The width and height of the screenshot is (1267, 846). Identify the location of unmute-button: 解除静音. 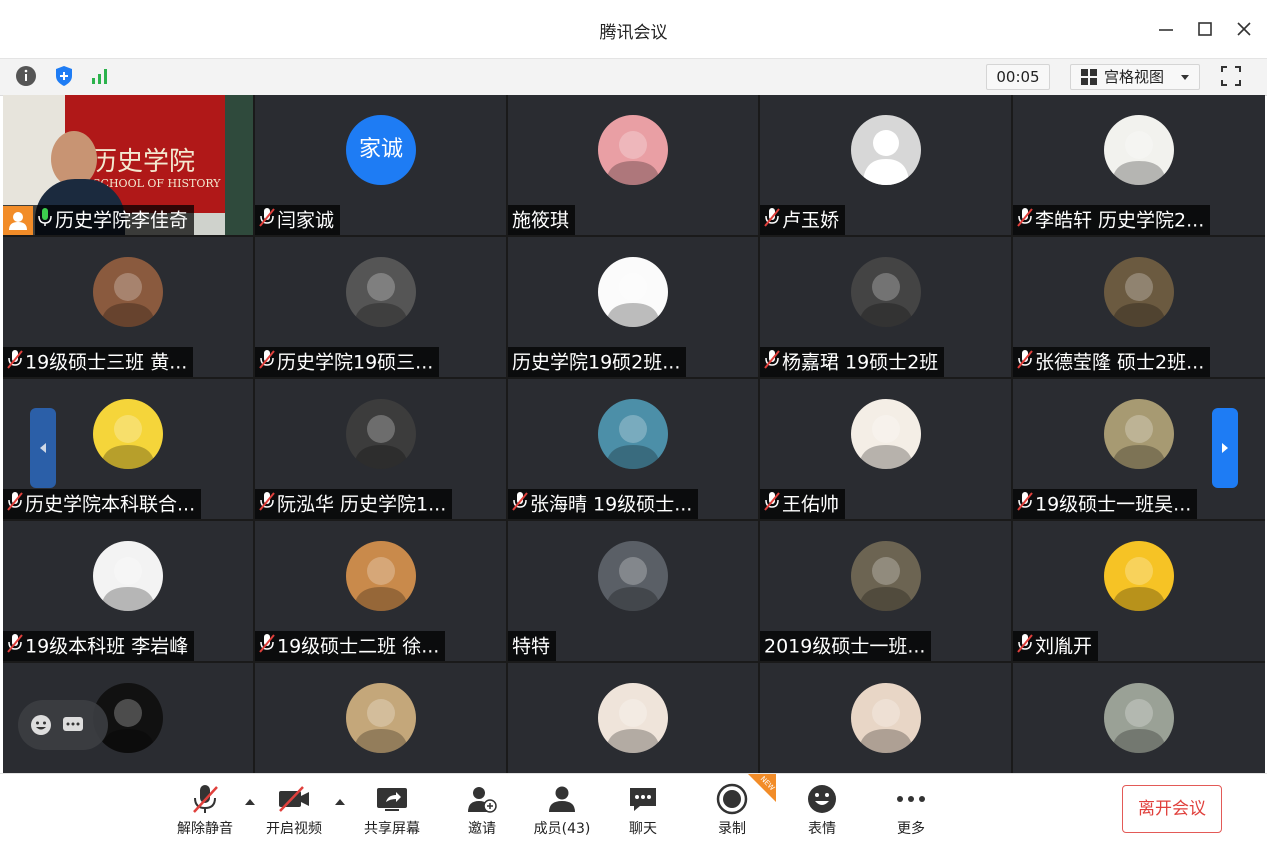
(205, 812).